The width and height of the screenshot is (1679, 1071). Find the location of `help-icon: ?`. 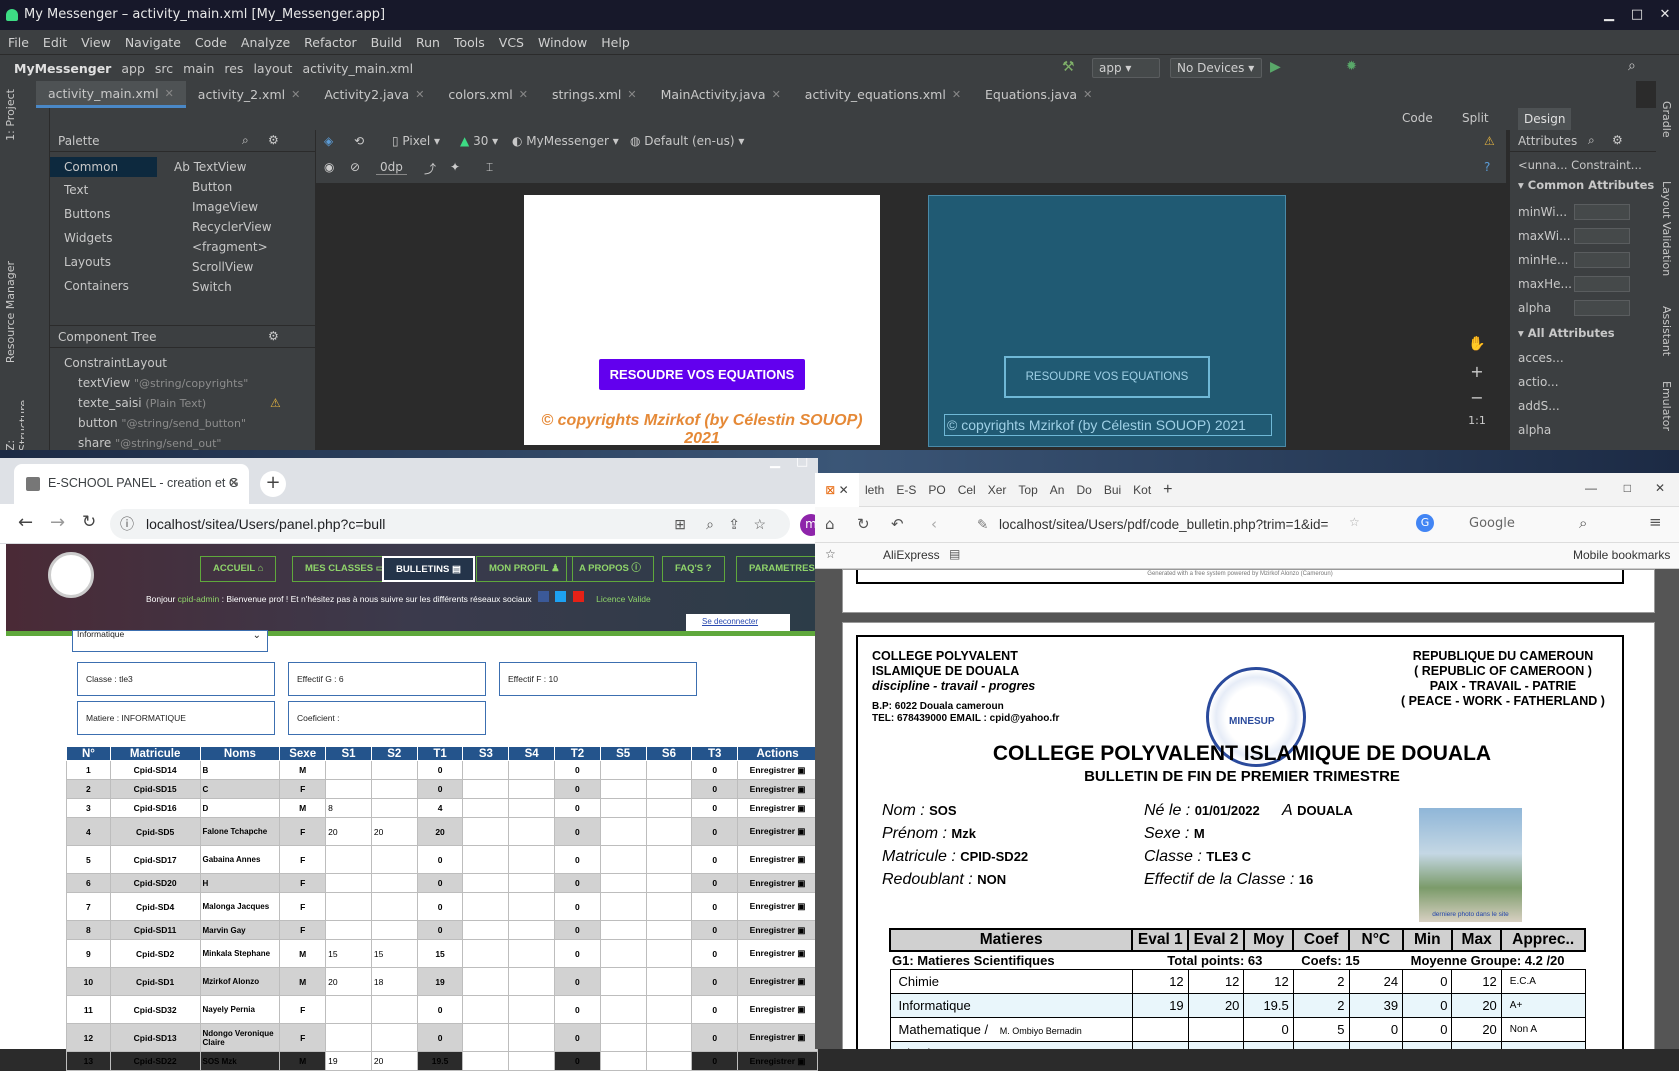

help-icon: ? is located at coordinates (1487, 167).